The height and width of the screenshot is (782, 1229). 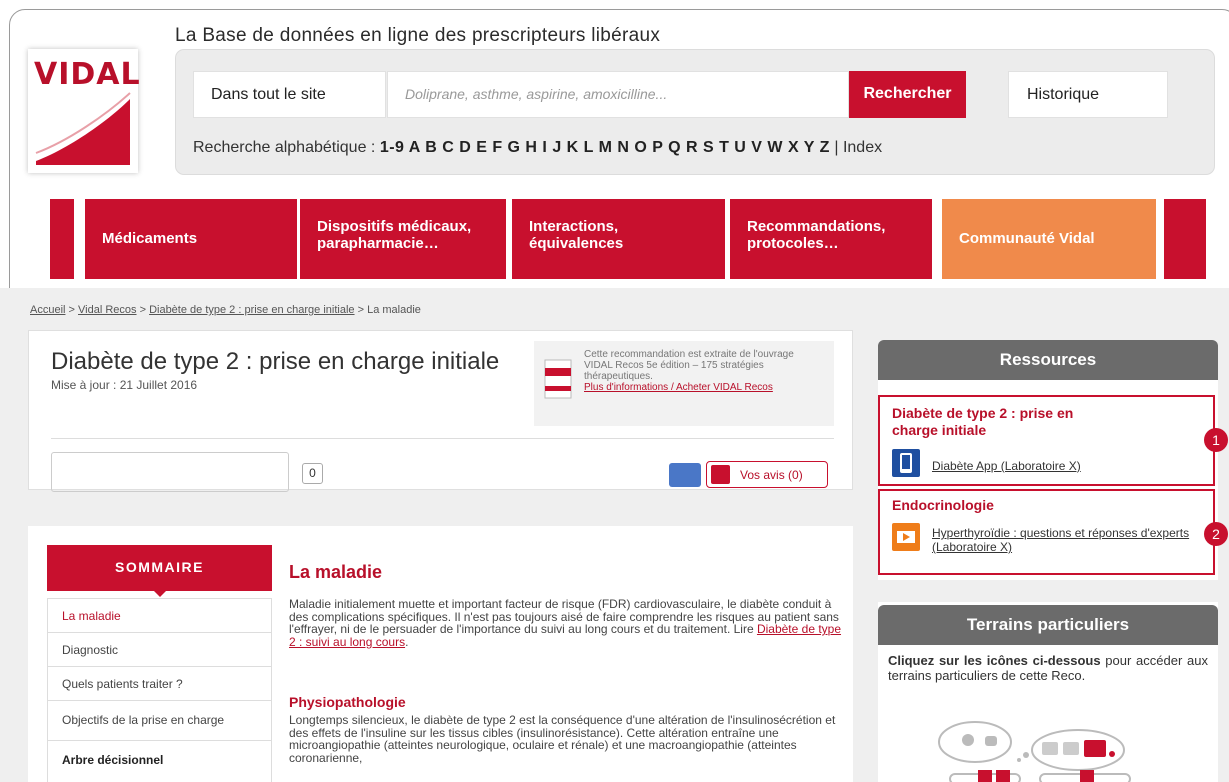 I want to click on nav-communaute: Communauté Vidal, so click(x=1049, y=239).